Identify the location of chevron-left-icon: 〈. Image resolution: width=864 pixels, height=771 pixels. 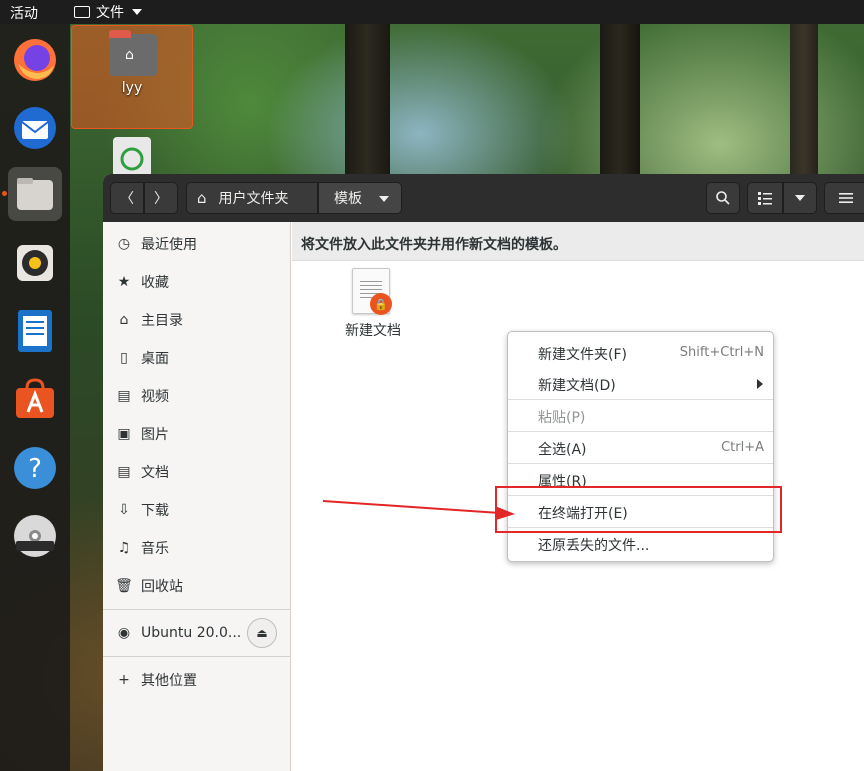
(127, 199).